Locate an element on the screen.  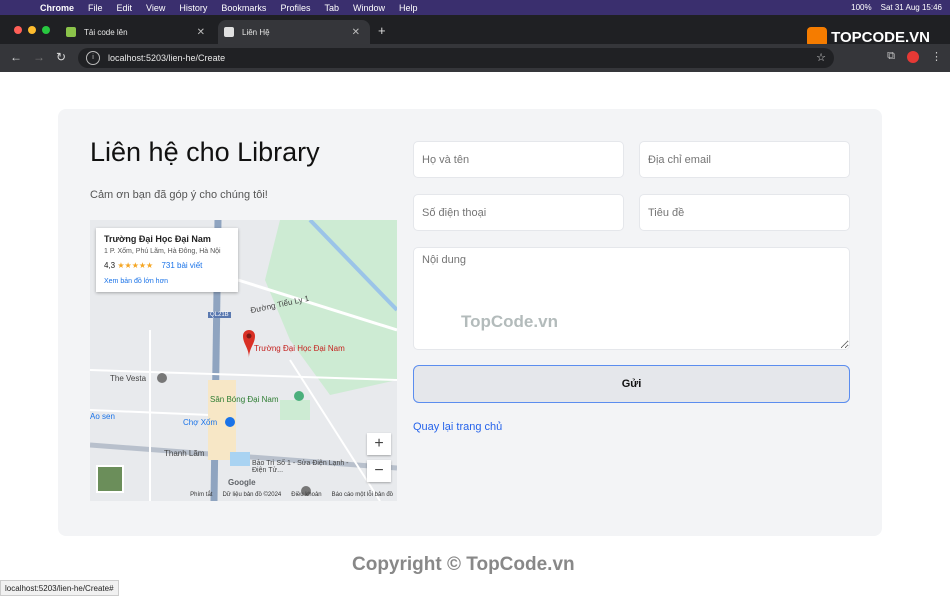
toolbar-actions: ⧉ ⋮ is located at coordinates (914, 56).